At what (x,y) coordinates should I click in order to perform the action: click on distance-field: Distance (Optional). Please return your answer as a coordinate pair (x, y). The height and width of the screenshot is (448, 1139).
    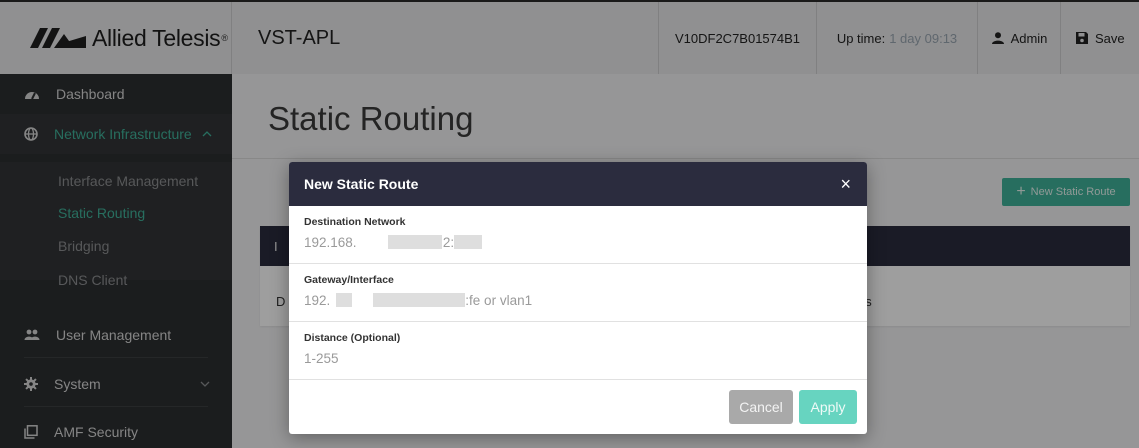
    Looking at the image, I should click on (578, 351).